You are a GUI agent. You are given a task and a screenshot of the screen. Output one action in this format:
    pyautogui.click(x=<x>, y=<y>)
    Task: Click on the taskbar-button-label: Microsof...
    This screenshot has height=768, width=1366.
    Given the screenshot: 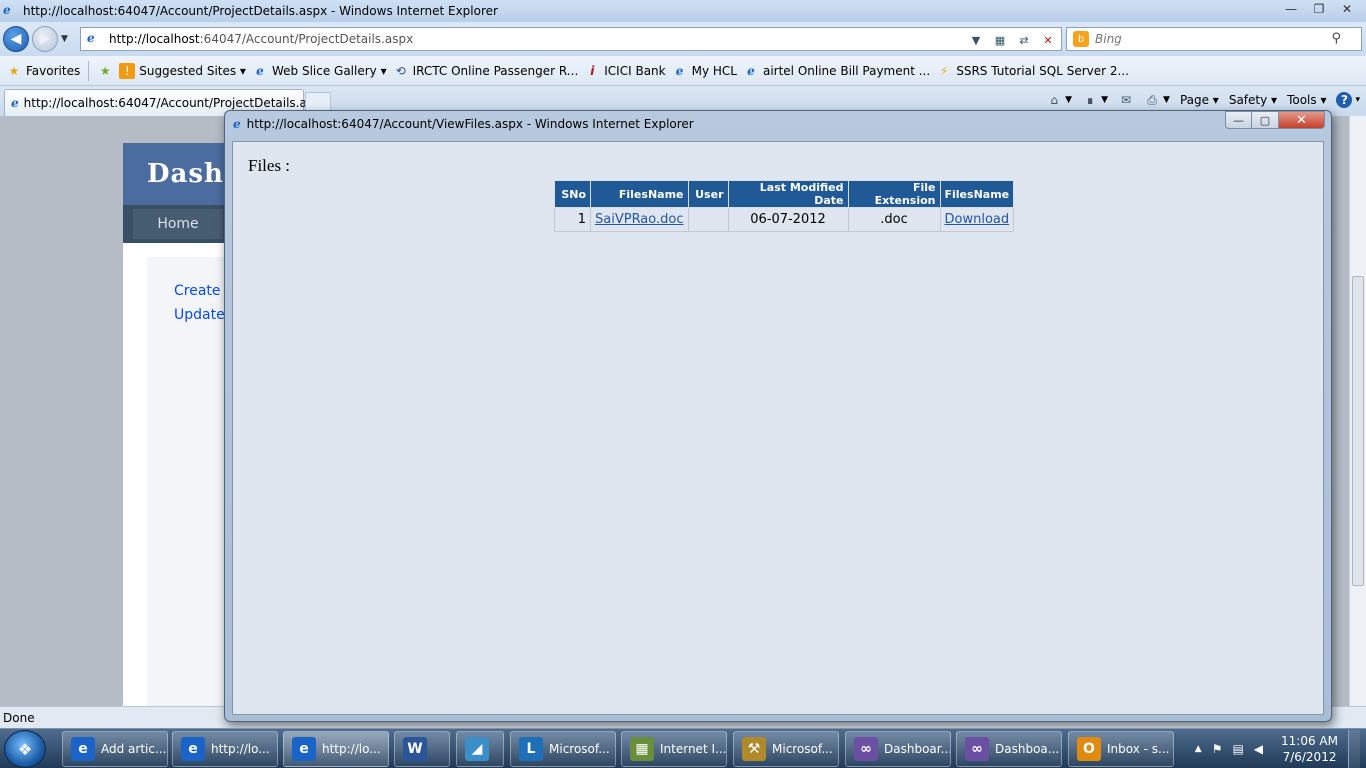 What is the action you would take?
    pyautogui.click(x=802, y=749)
    